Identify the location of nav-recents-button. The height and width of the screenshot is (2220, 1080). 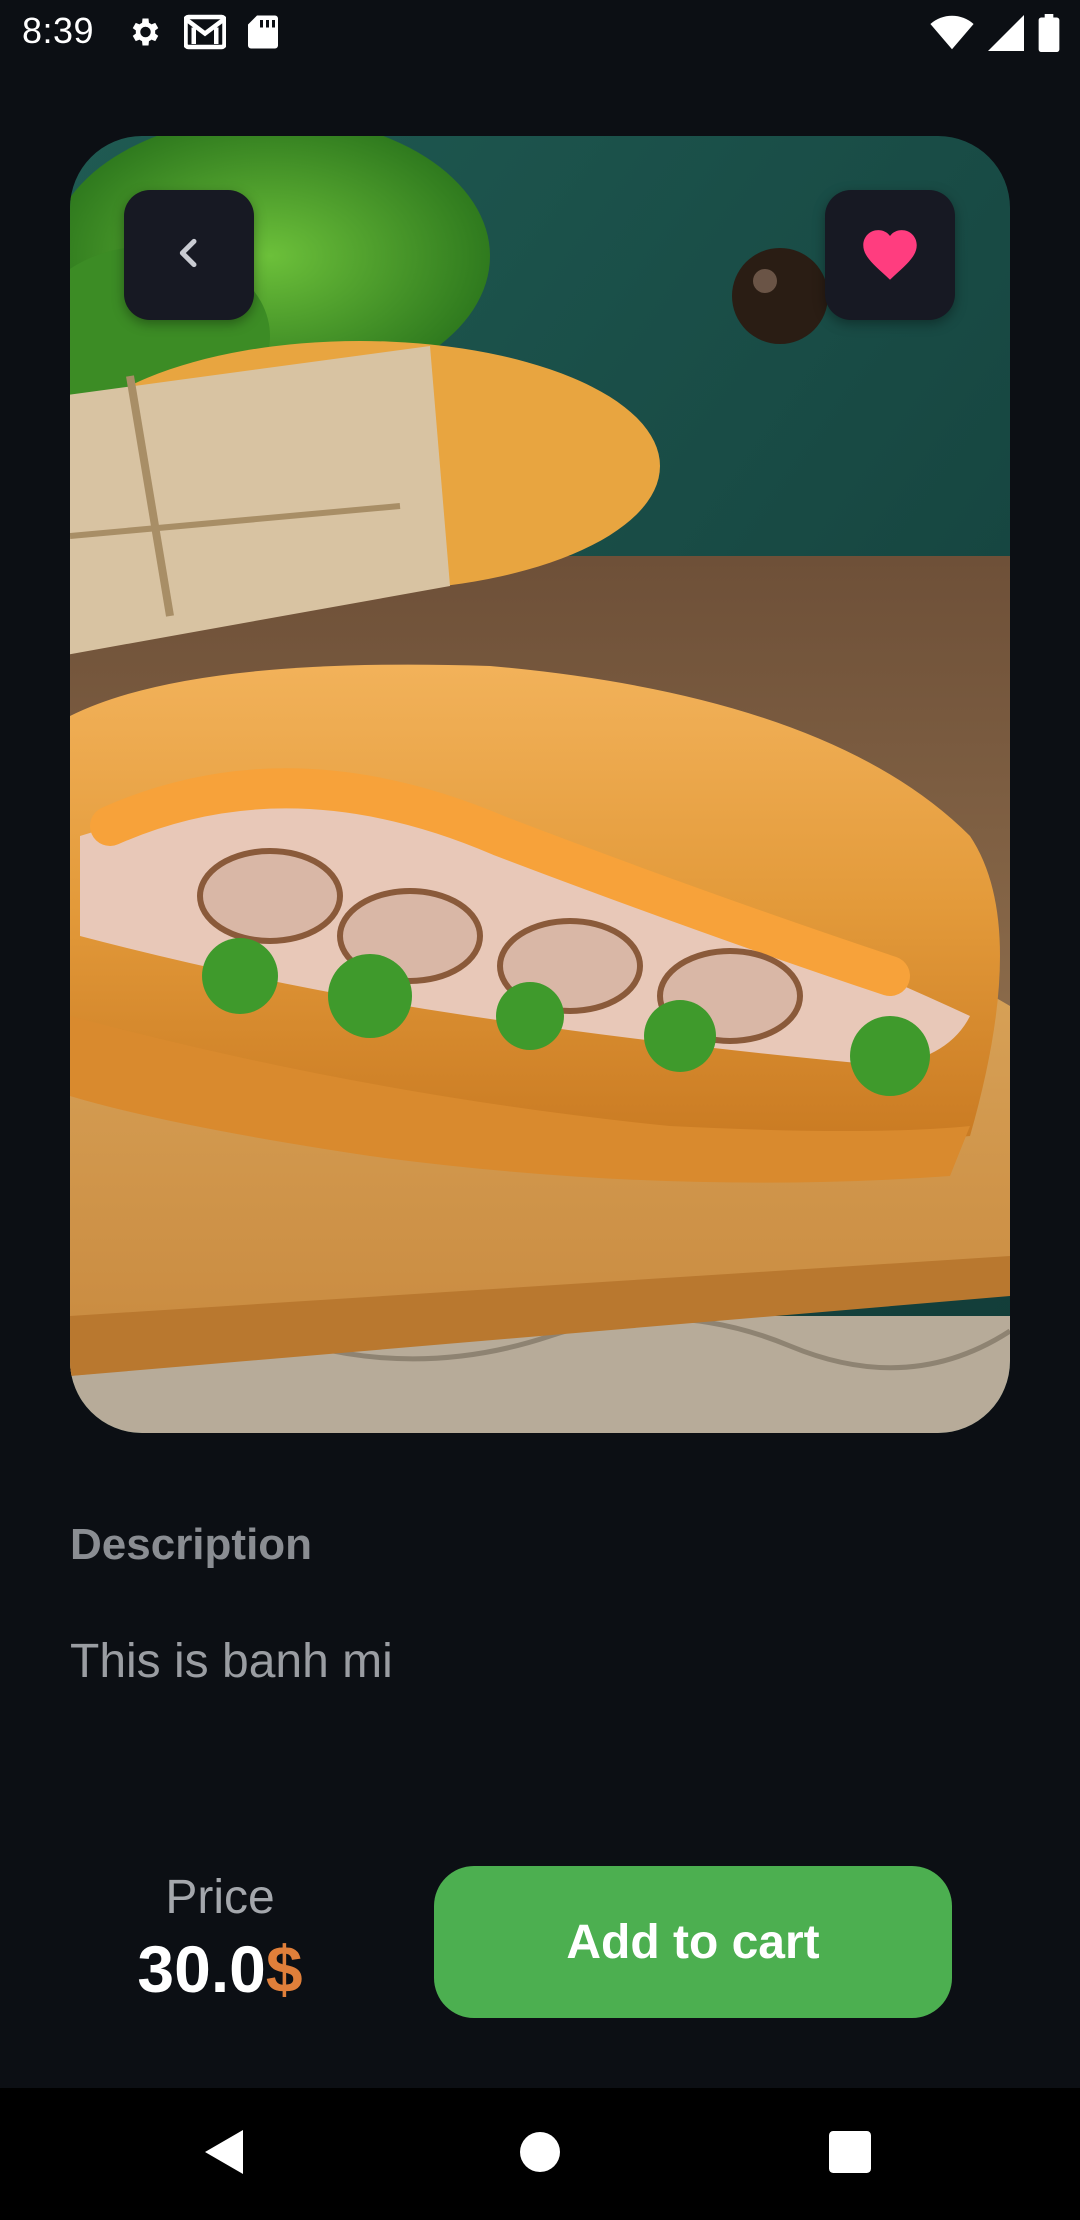
(850, 2154).